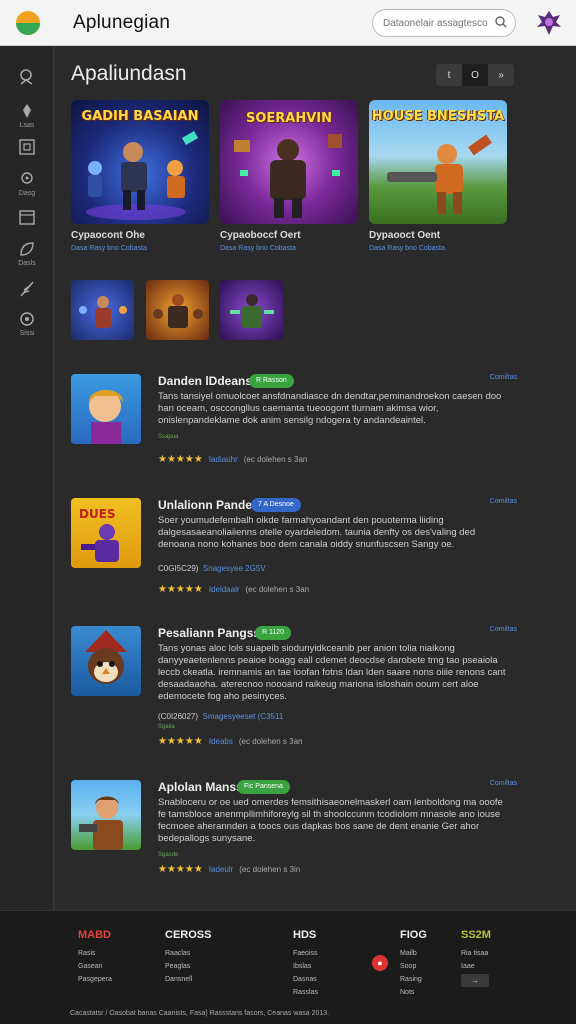 This screenshot has width=576, height=1024. I want to click on search-box, so click(444, 23).